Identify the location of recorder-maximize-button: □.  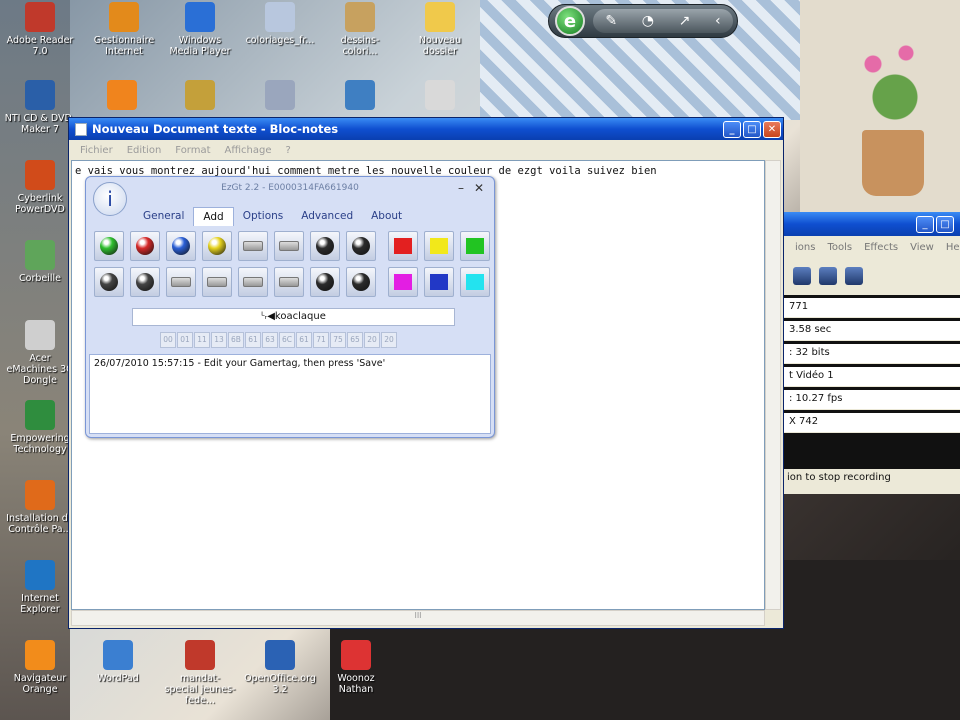
(945, 224).